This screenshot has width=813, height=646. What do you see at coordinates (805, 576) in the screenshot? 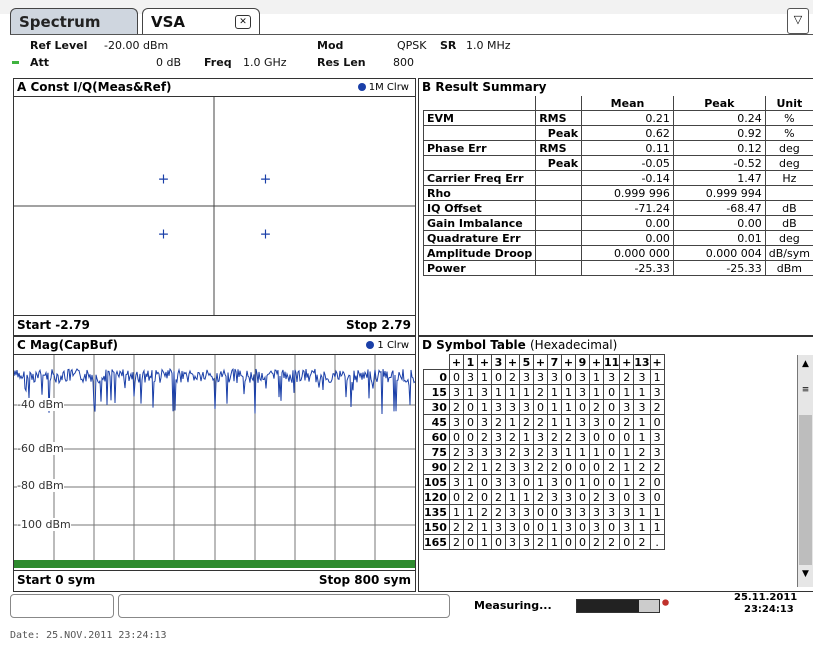
I see `scroll-down-icon: ▼` at bounding box center [805, 576].